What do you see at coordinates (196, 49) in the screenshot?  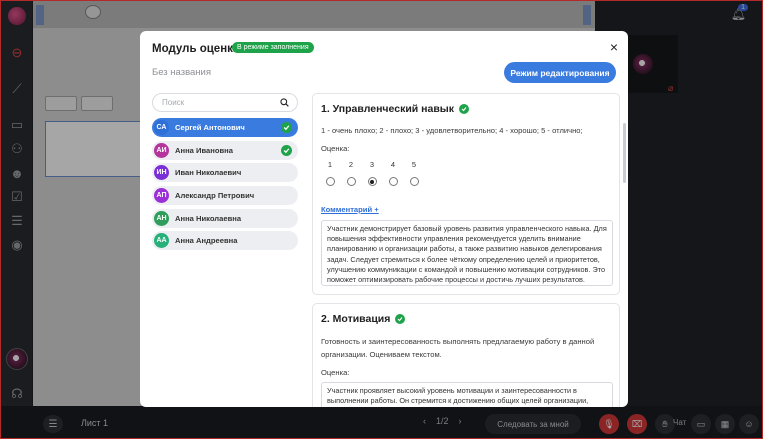 I see `modal-title: Модуль оценки` at bounding box center [196, 49].